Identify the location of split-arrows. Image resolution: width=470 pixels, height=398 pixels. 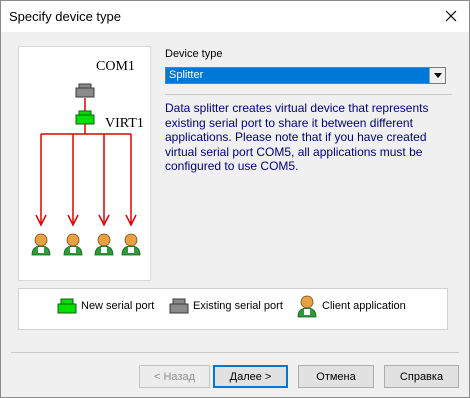
(86, 175).